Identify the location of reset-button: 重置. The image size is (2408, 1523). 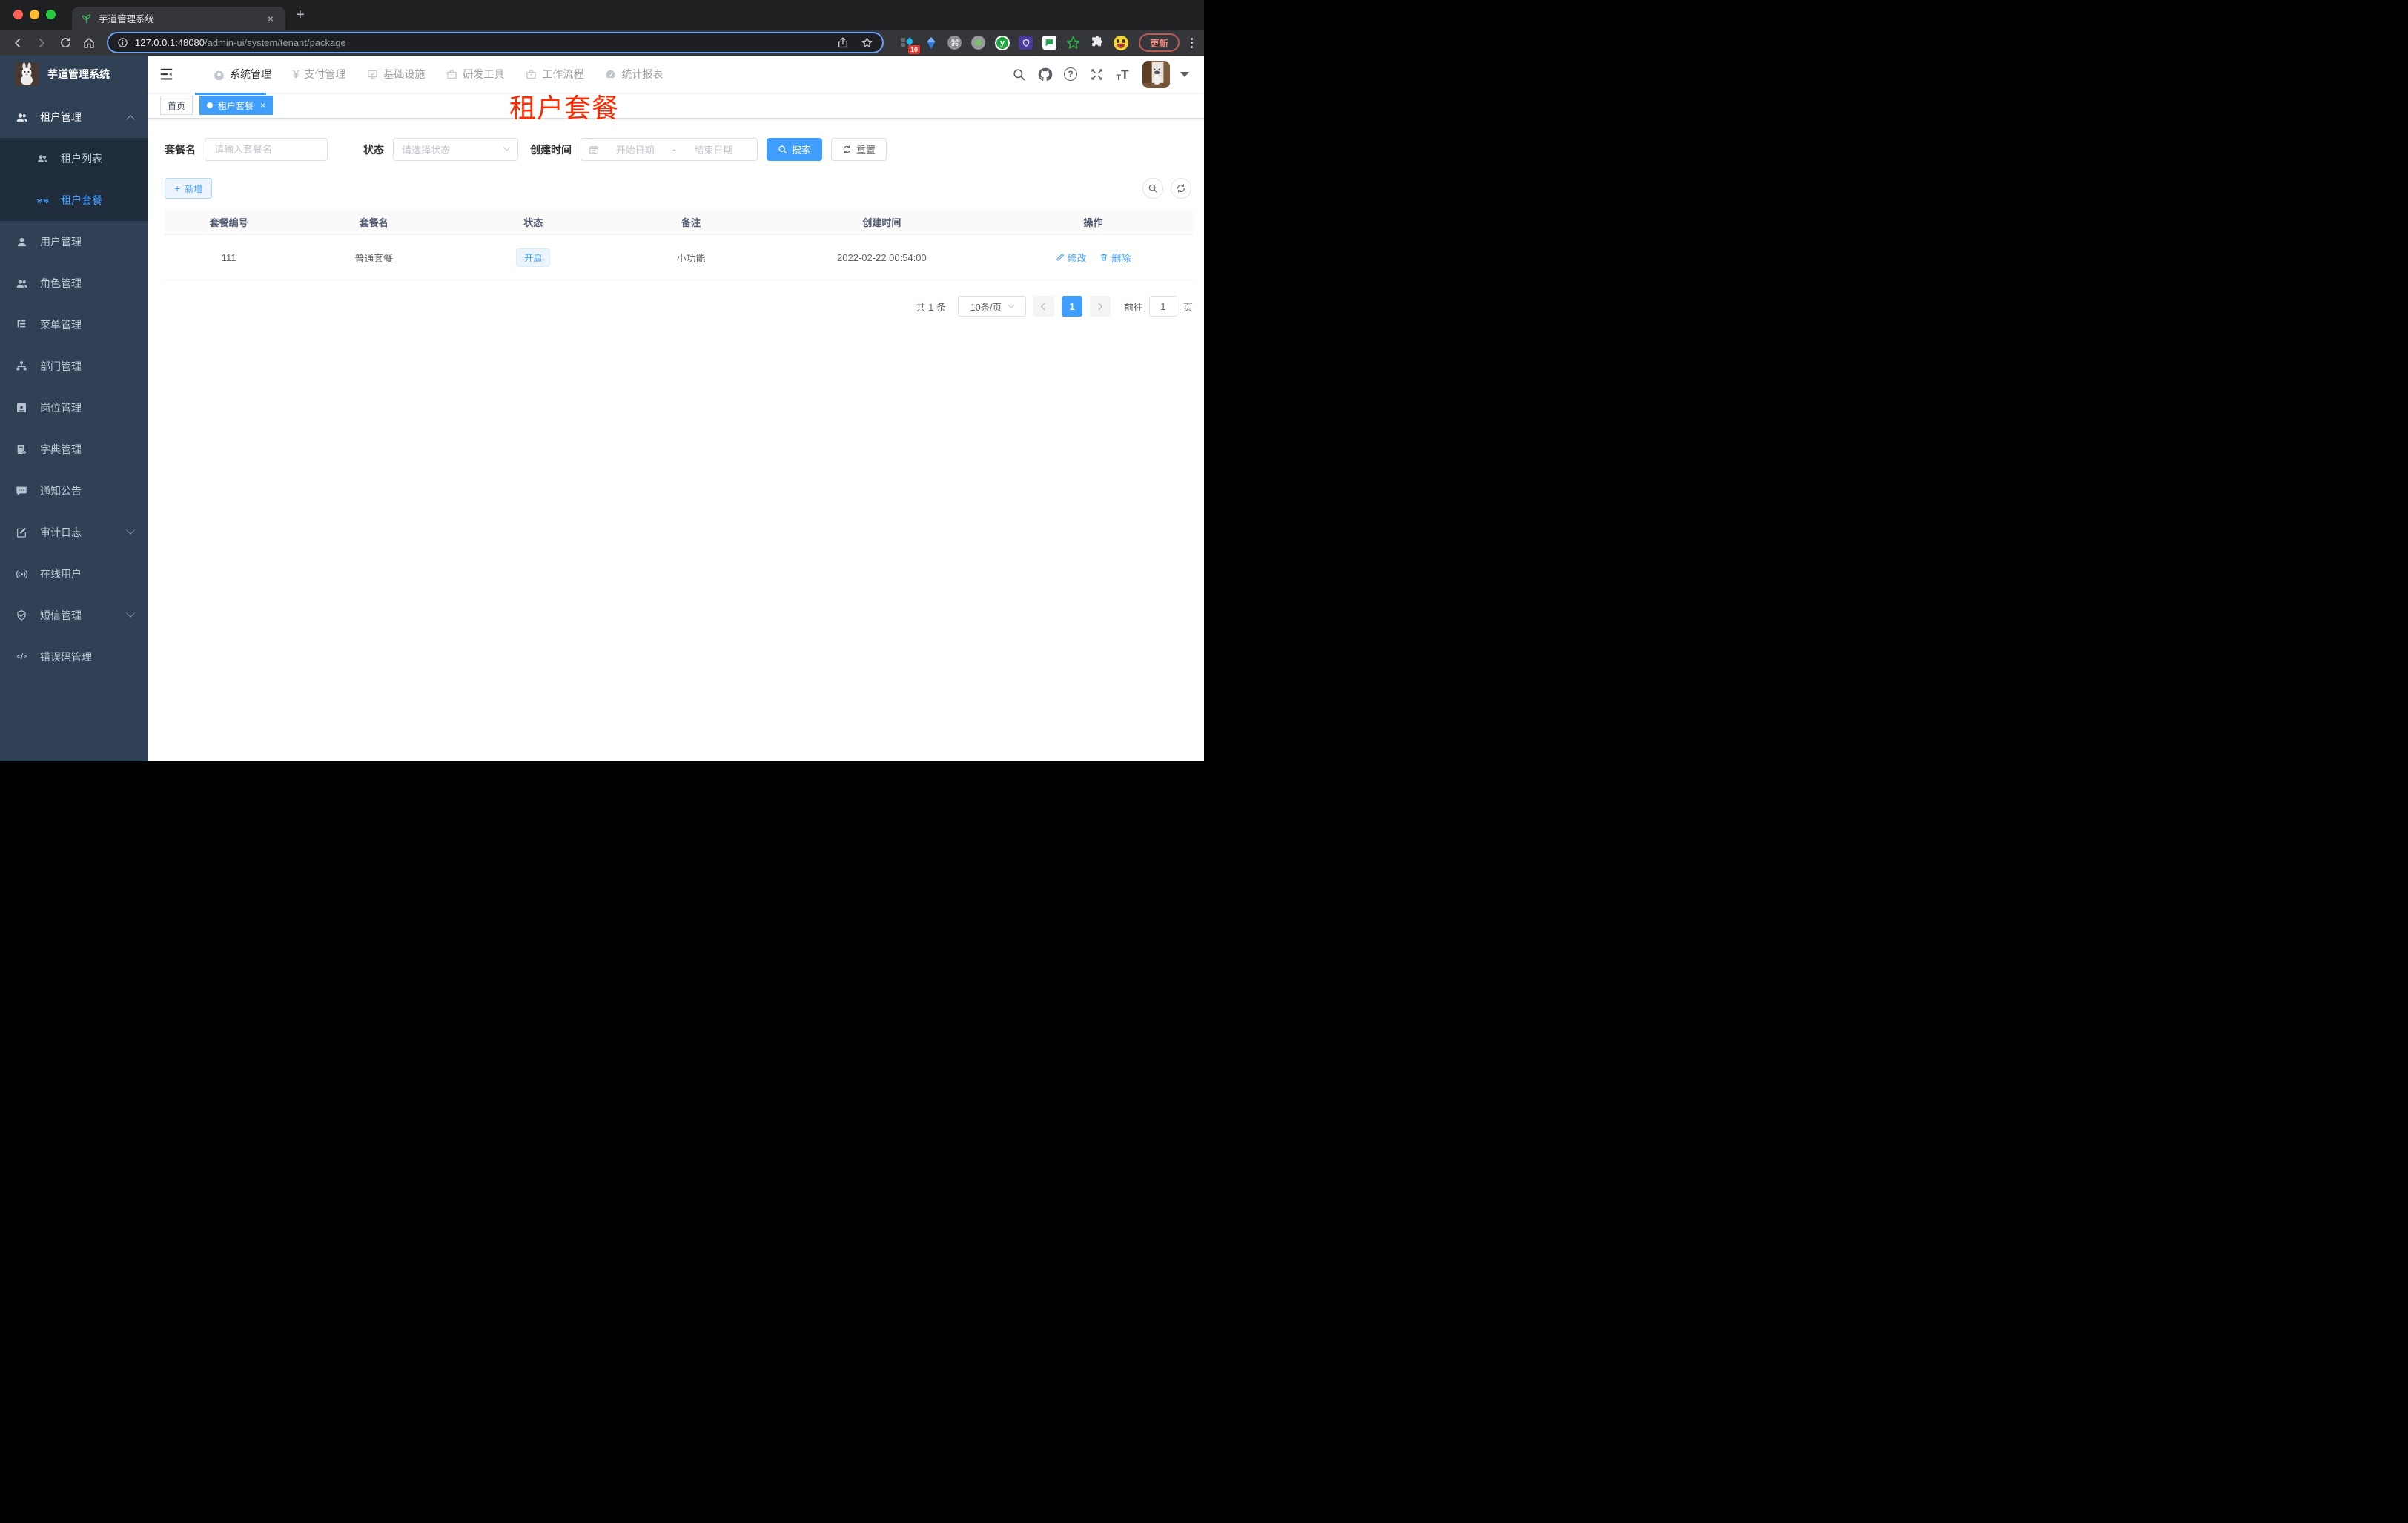
(859, 150).